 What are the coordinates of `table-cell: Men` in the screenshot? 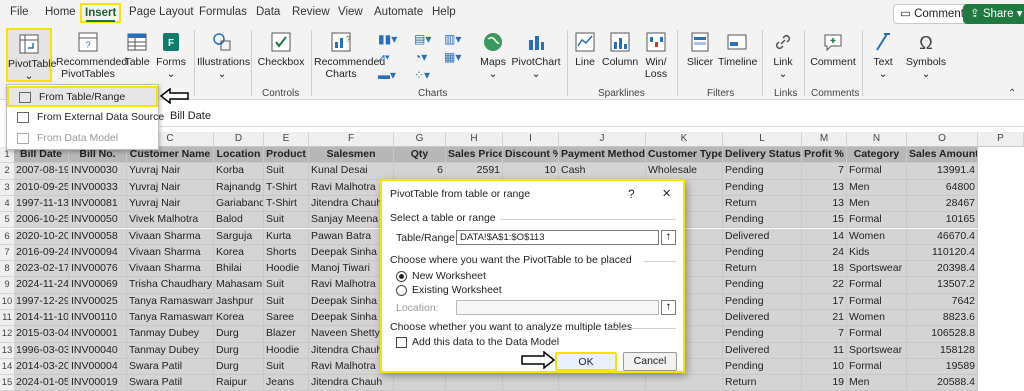 It's located at (877, 204).